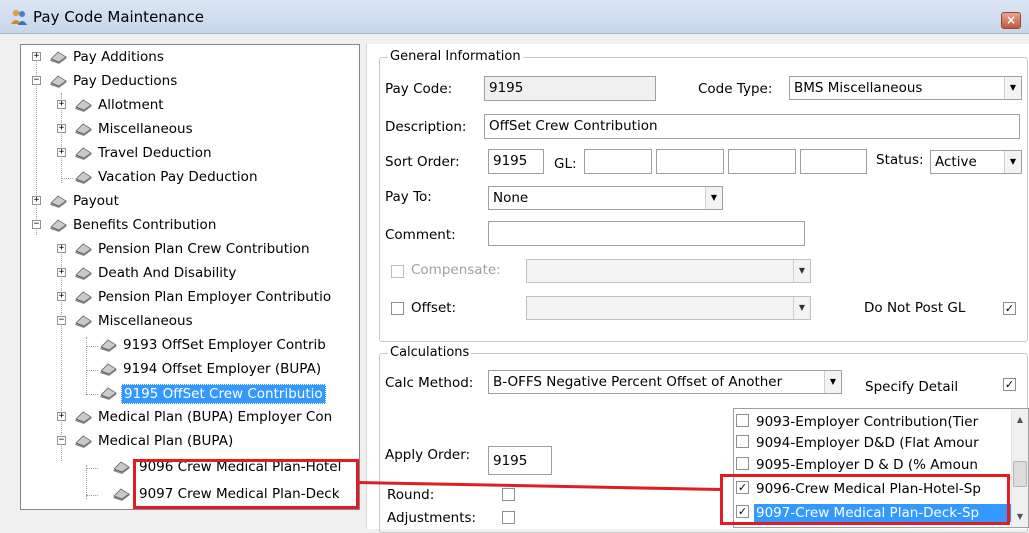  Describe the element at coordinates (426, 127) in the screenshot. I see `description-label: Description:` at that location.